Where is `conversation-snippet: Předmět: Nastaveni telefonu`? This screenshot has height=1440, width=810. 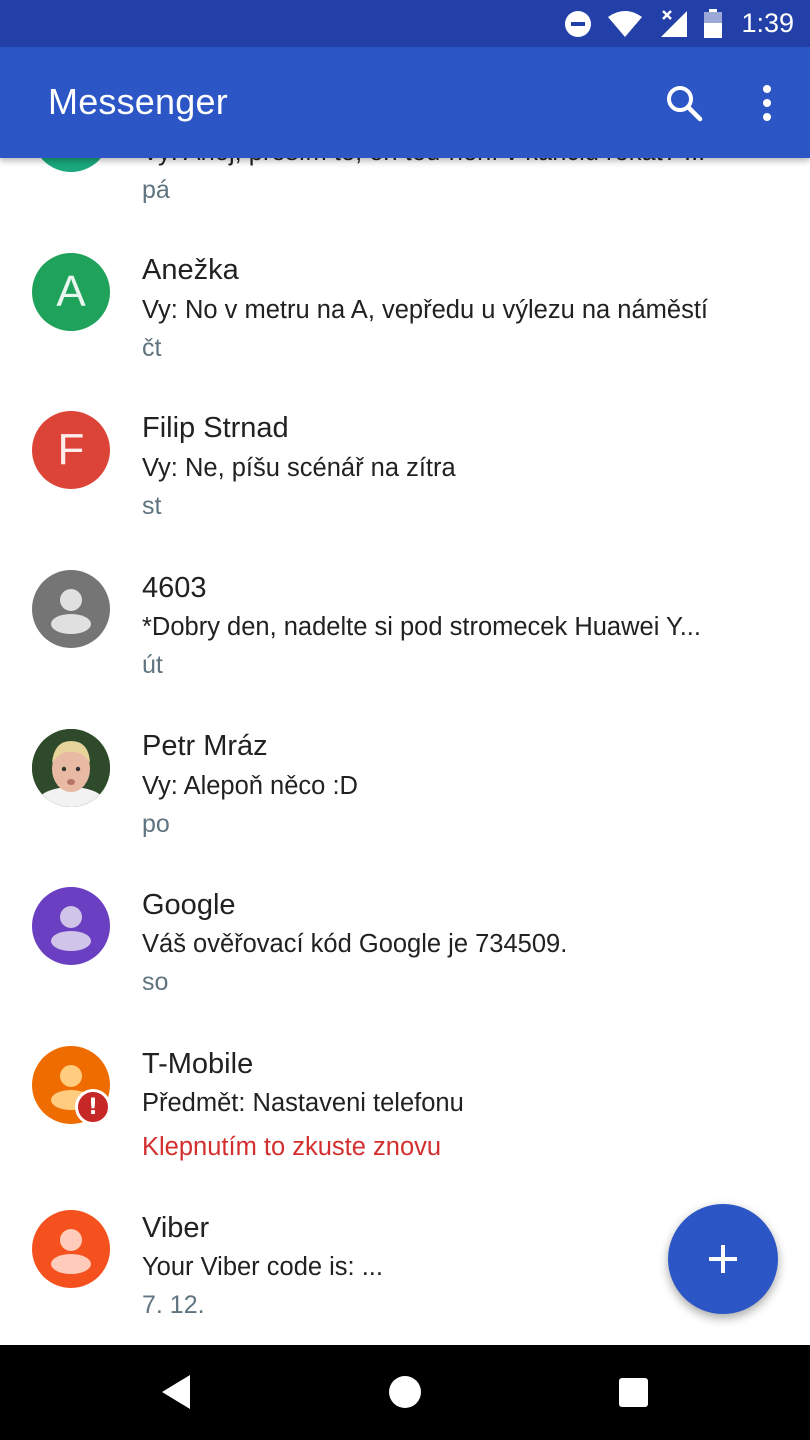
conversation-snippet: Předmět: Nastaveni telefonu is located at coordinates (303, 1103).